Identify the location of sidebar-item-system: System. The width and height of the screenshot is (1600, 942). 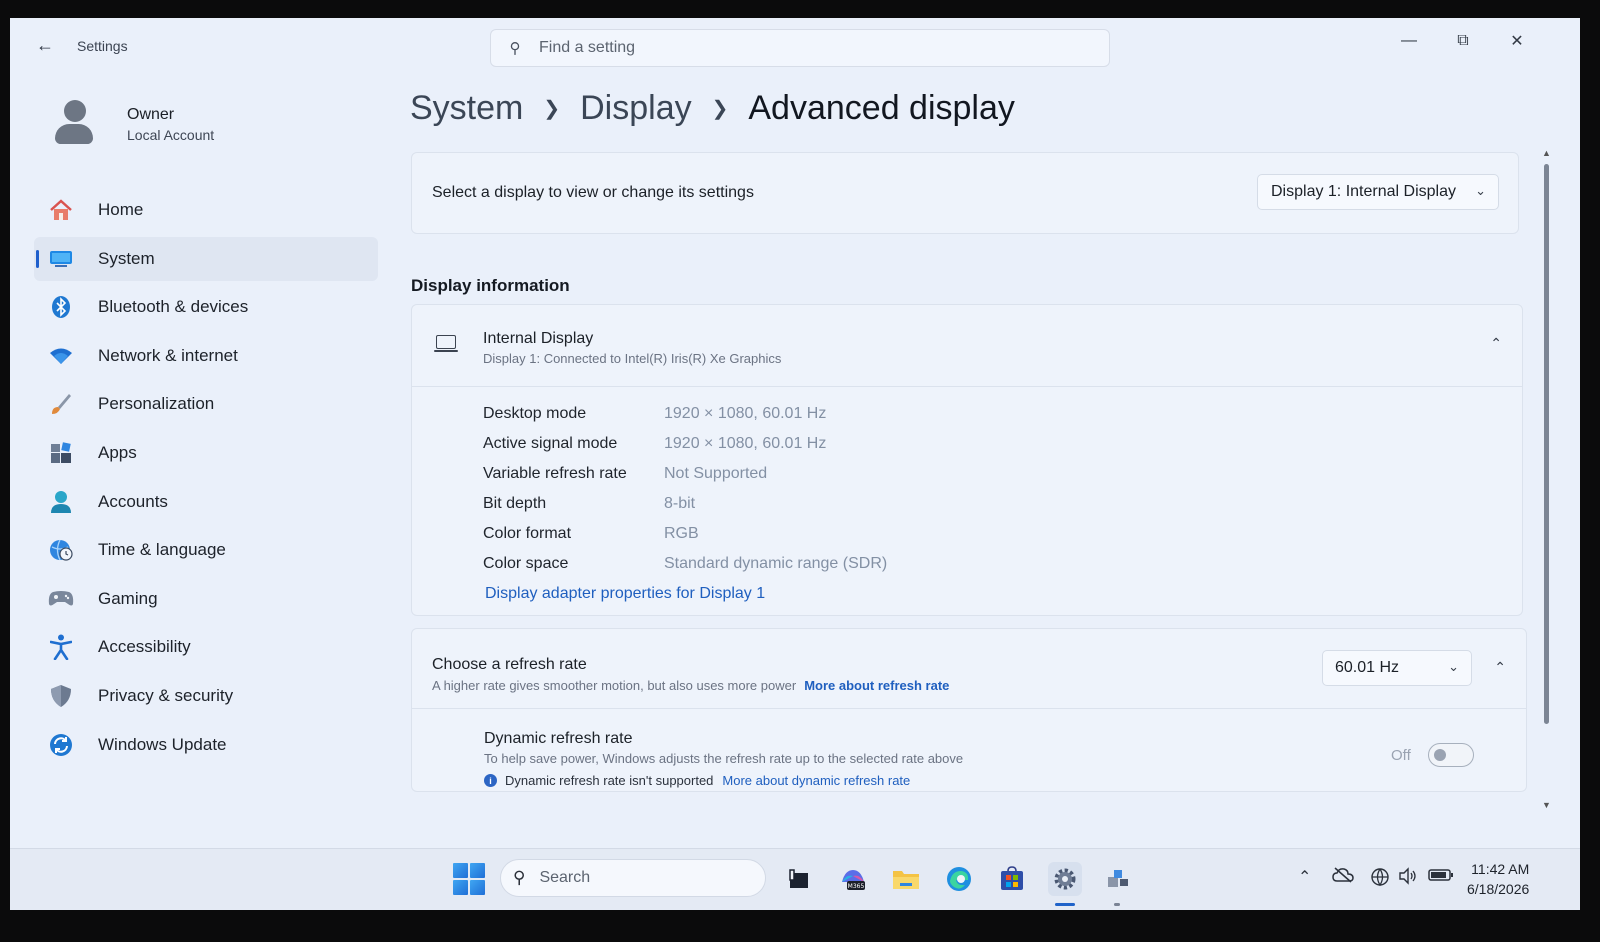
(206, 258).